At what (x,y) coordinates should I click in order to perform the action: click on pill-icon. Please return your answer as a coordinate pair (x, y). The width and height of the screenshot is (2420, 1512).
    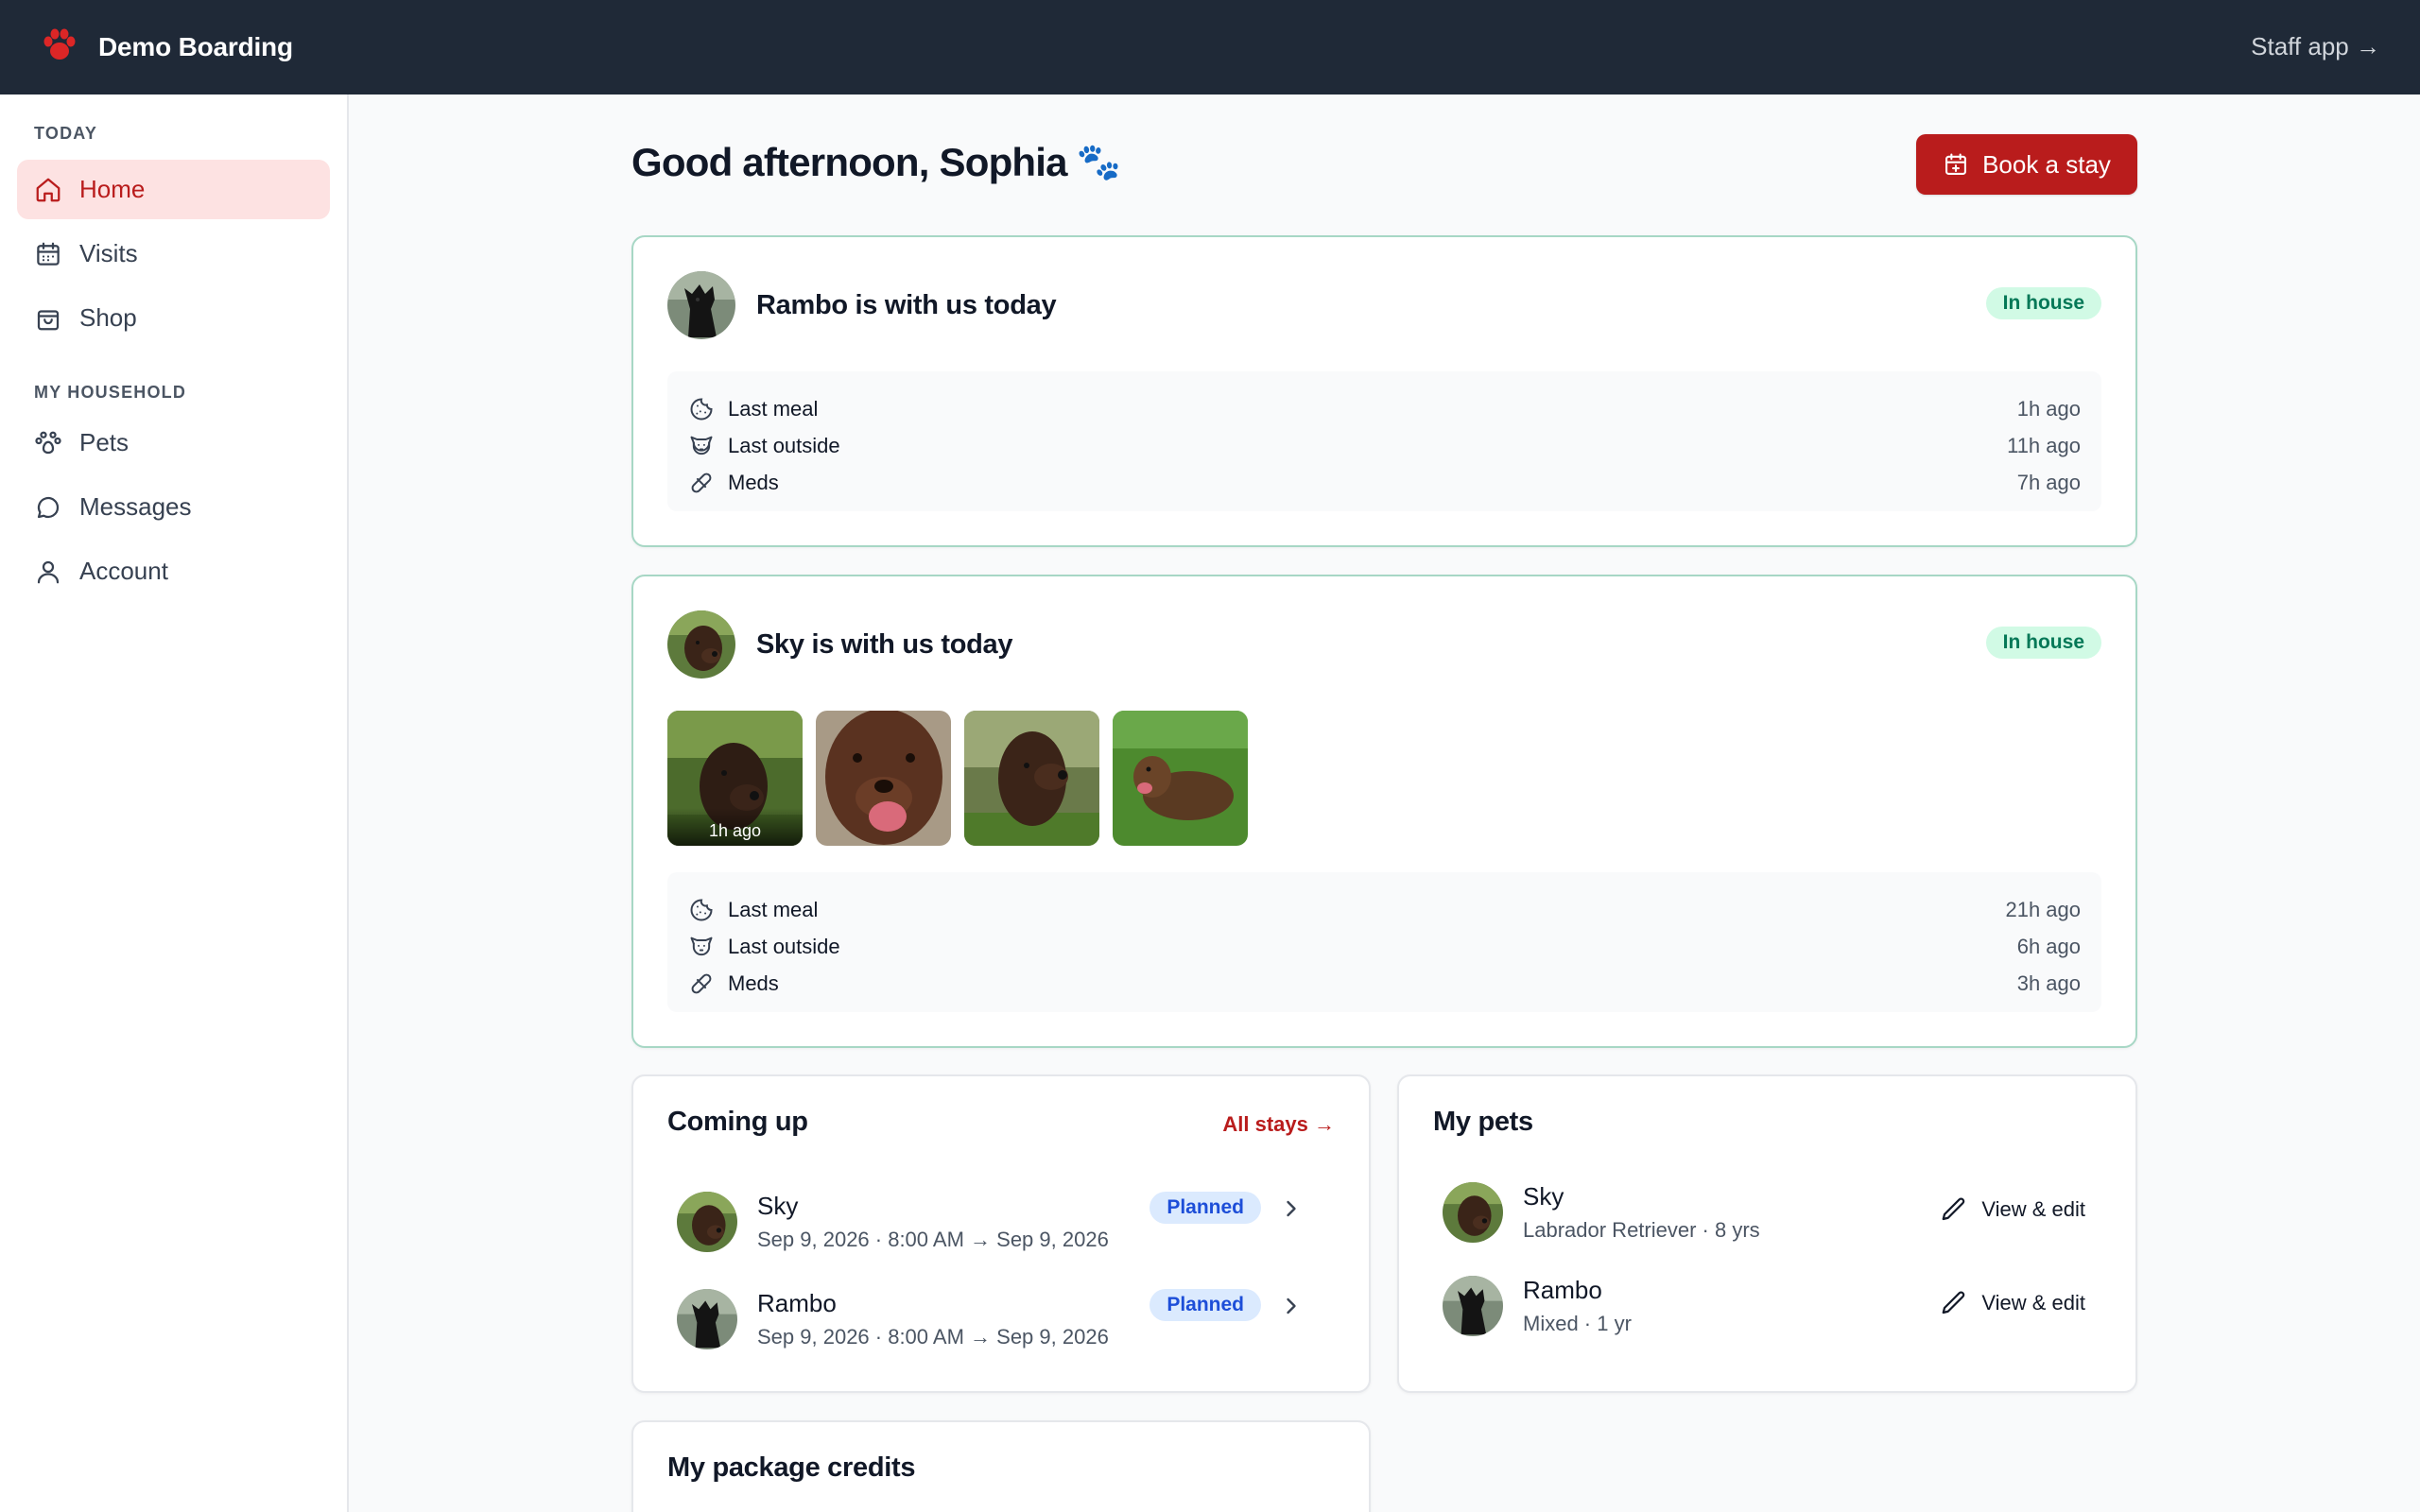
    Looking at the image, I should click on (701, 983).